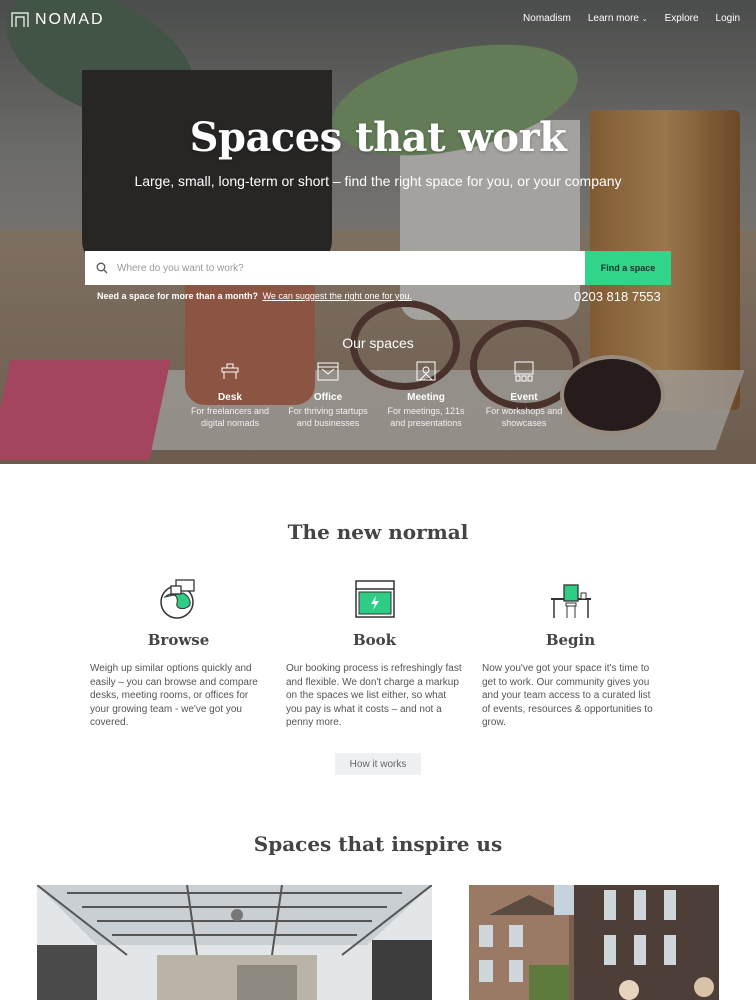 The height and width of the screenshot is (1000, 756). I want to click on nav-link-explore: Explore, so click(682, 18).